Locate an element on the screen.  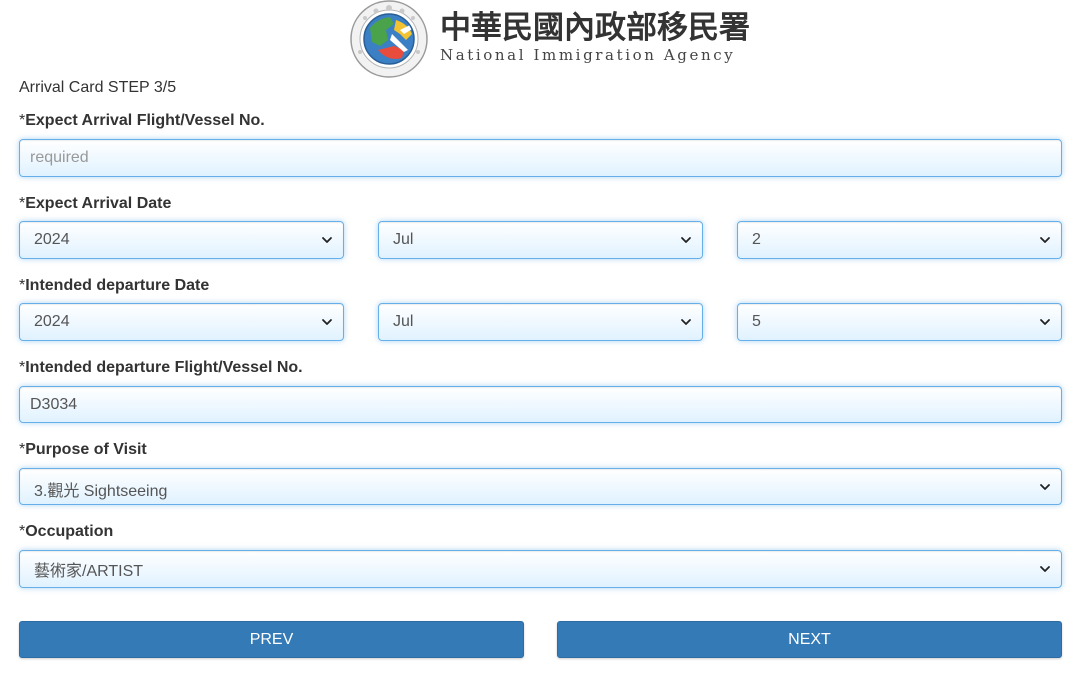
agency-header: 中華民國內政部移民署 National Immigration Agency is located at coordinates (544, 40).